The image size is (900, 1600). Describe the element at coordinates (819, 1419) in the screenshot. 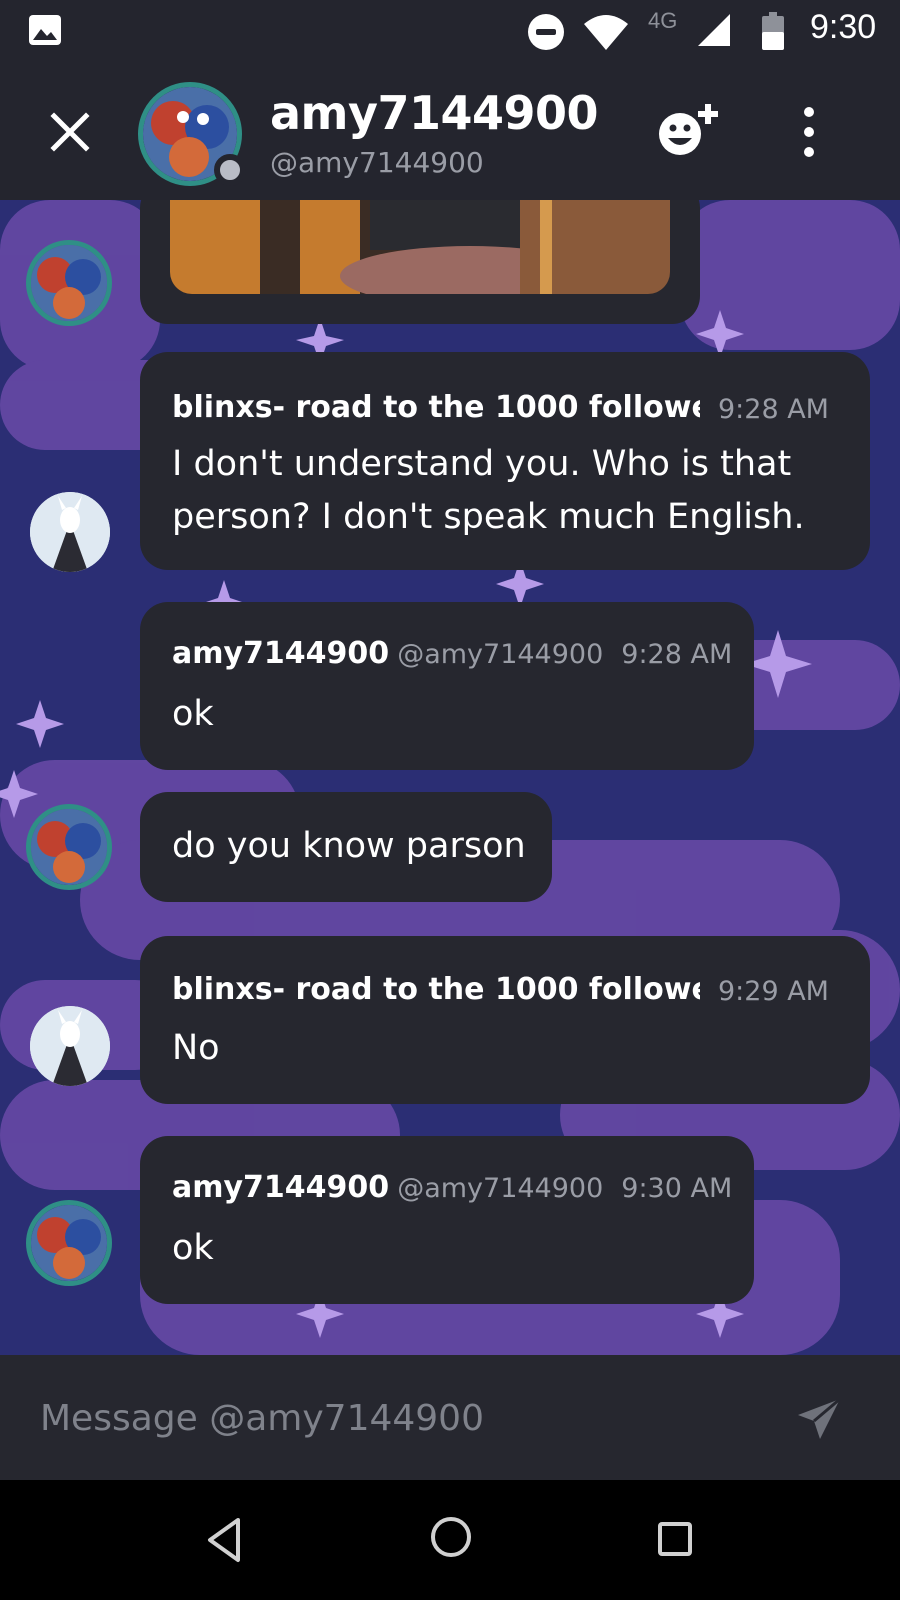

I see `send-icon` at that location.